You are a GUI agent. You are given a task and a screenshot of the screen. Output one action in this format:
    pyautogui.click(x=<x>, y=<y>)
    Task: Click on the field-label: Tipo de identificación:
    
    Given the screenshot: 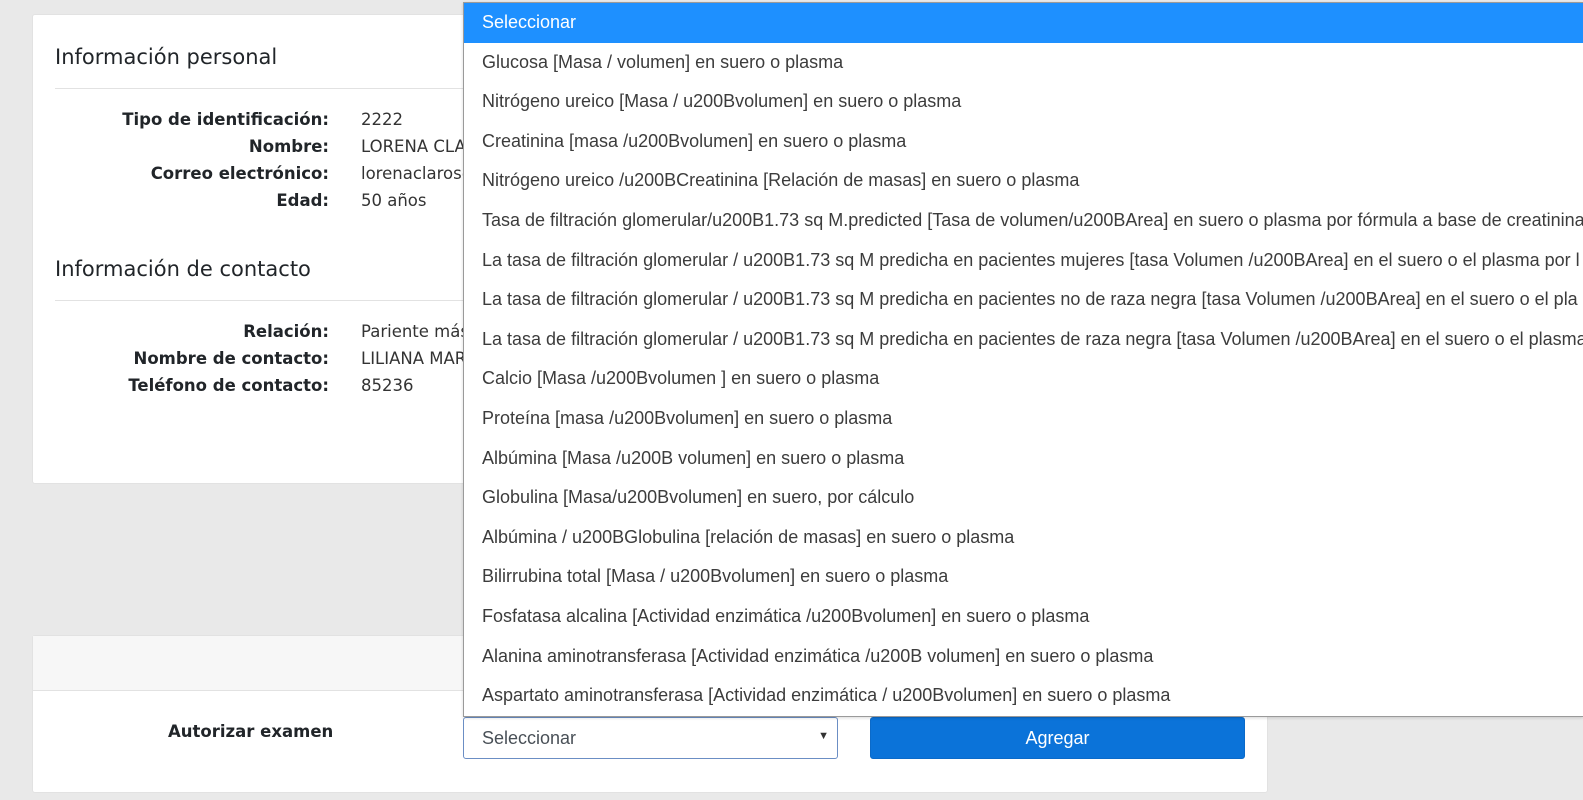 What is the action you would take?
    pyautogui.click(x=225, y=119)
    